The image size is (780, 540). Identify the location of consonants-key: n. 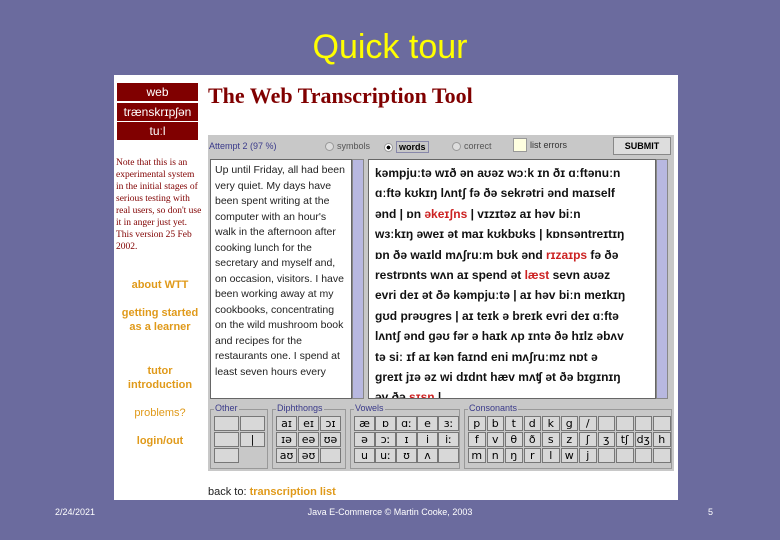
(495, 455).